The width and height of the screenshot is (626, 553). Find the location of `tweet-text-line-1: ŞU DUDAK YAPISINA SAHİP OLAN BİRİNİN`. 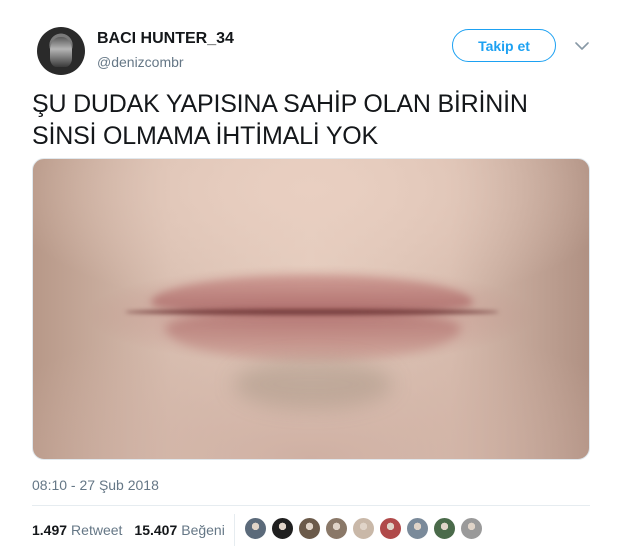

tweet-text-line-1: ŞU DUDAK YAPISINA SAHİP OLAN BİRİNİN is located at coordinates (280, 104).